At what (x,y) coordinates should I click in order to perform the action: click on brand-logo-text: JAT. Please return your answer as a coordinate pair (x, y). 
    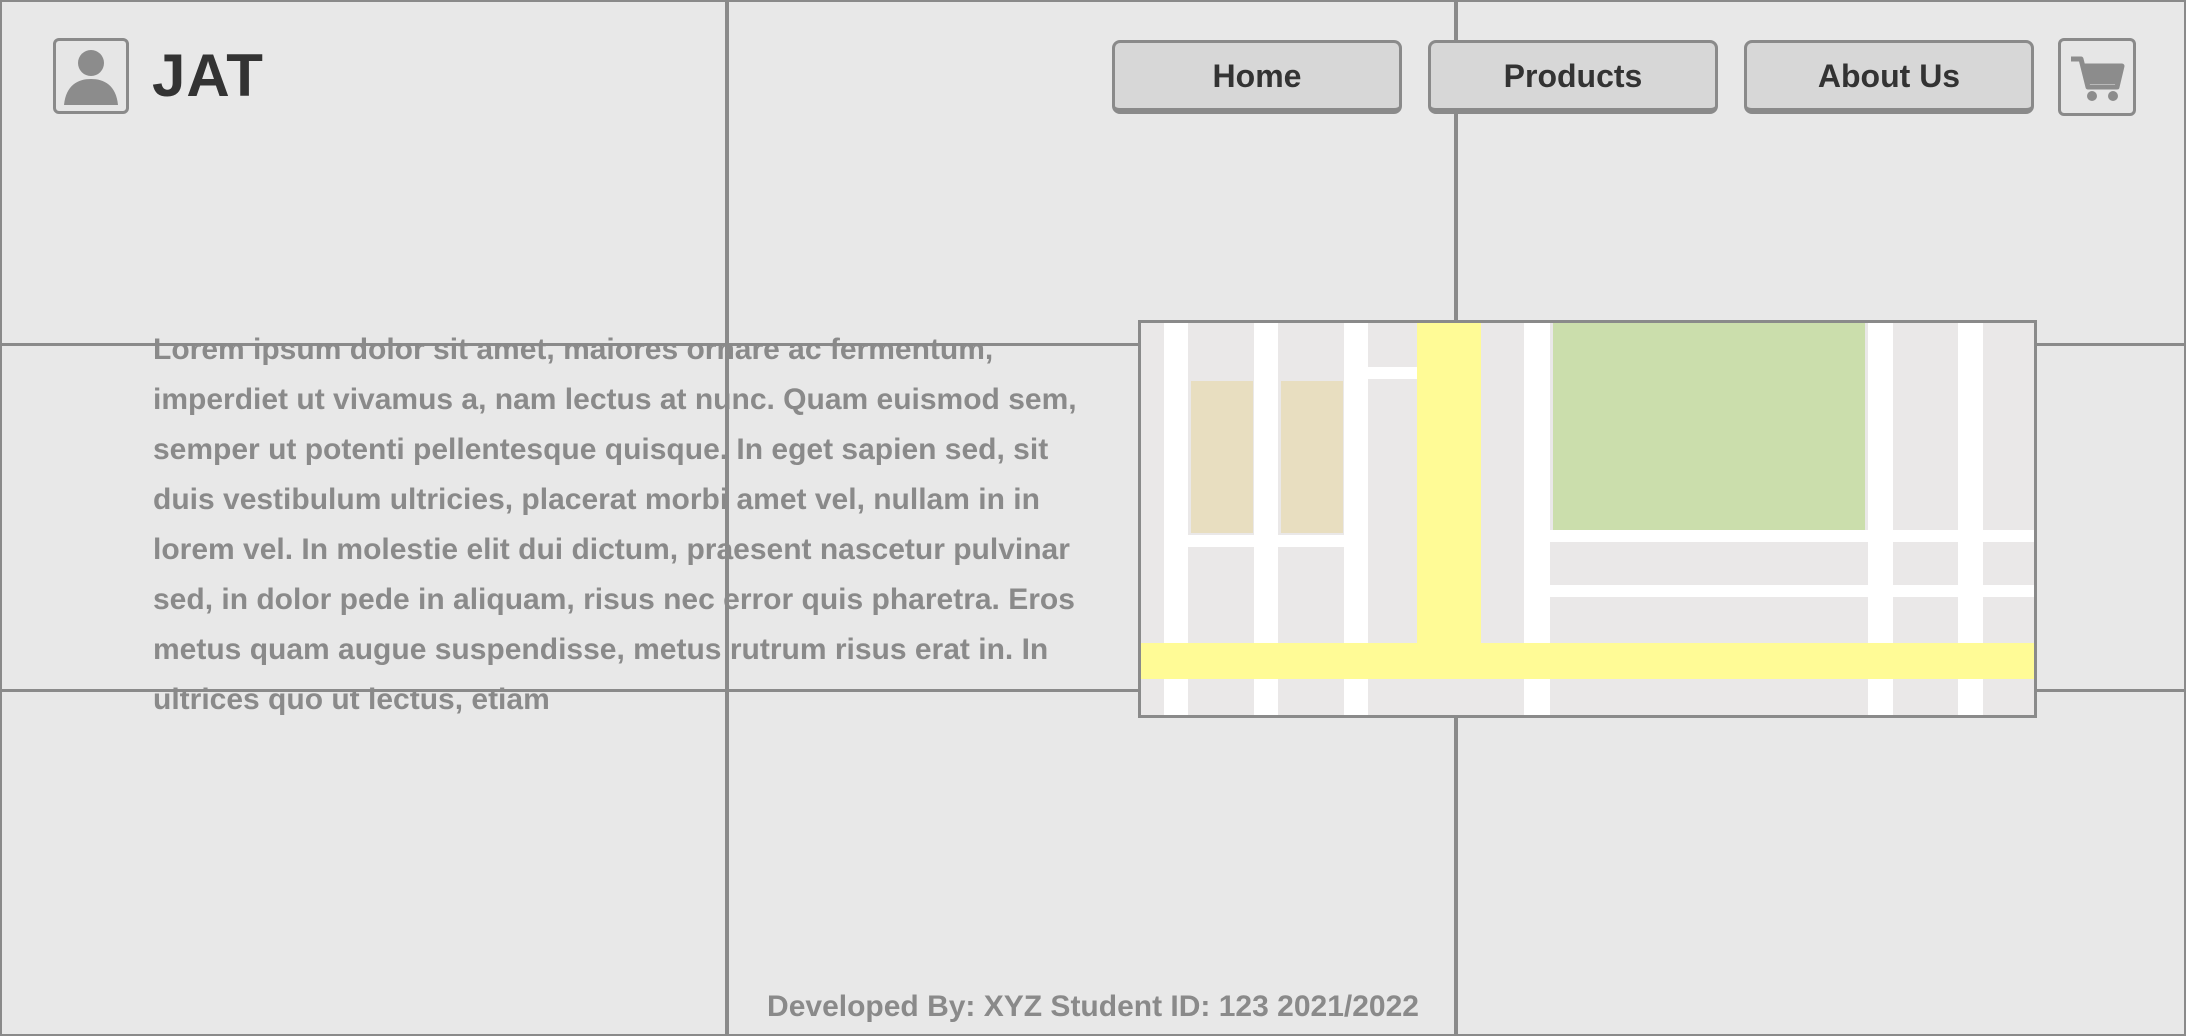
    Looking at the image, I should click on (208, 76).